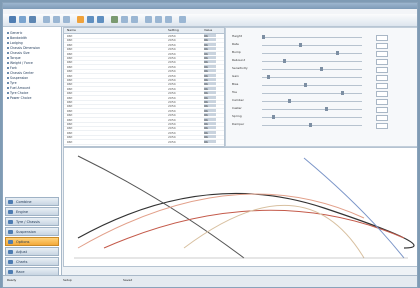 This screenshot has height=288, width=420. Describe the element at coordinates (32, 251) in the screenshot. I see `nav-adjust: Adjust` at that location.